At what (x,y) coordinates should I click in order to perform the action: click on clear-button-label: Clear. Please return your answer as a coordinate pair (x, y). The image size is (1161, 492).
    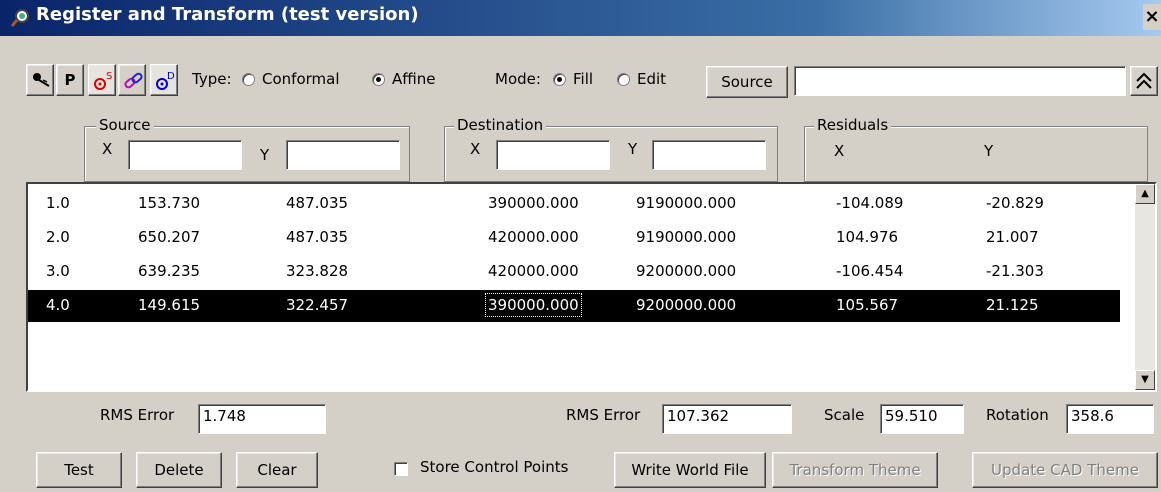
    Looking at the image, I should click on (277, 470).